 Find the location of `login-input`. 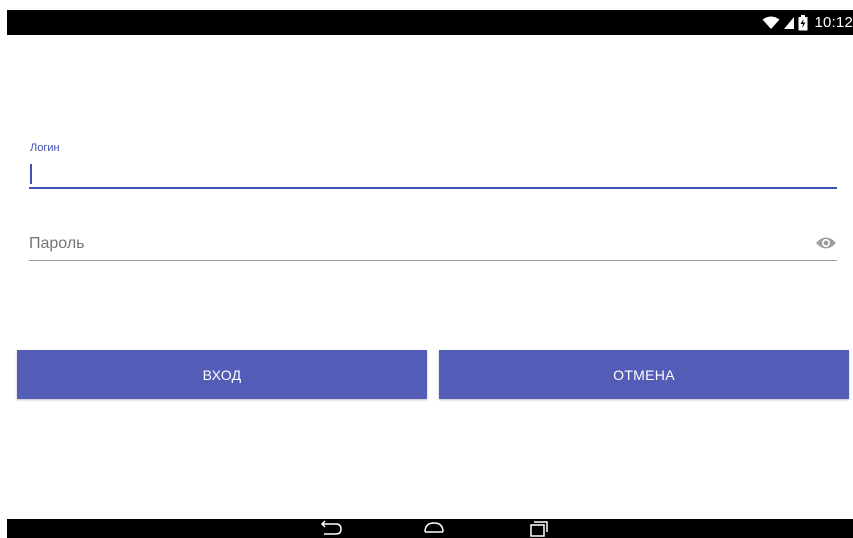

login-input is located at coordinates (434, 173).